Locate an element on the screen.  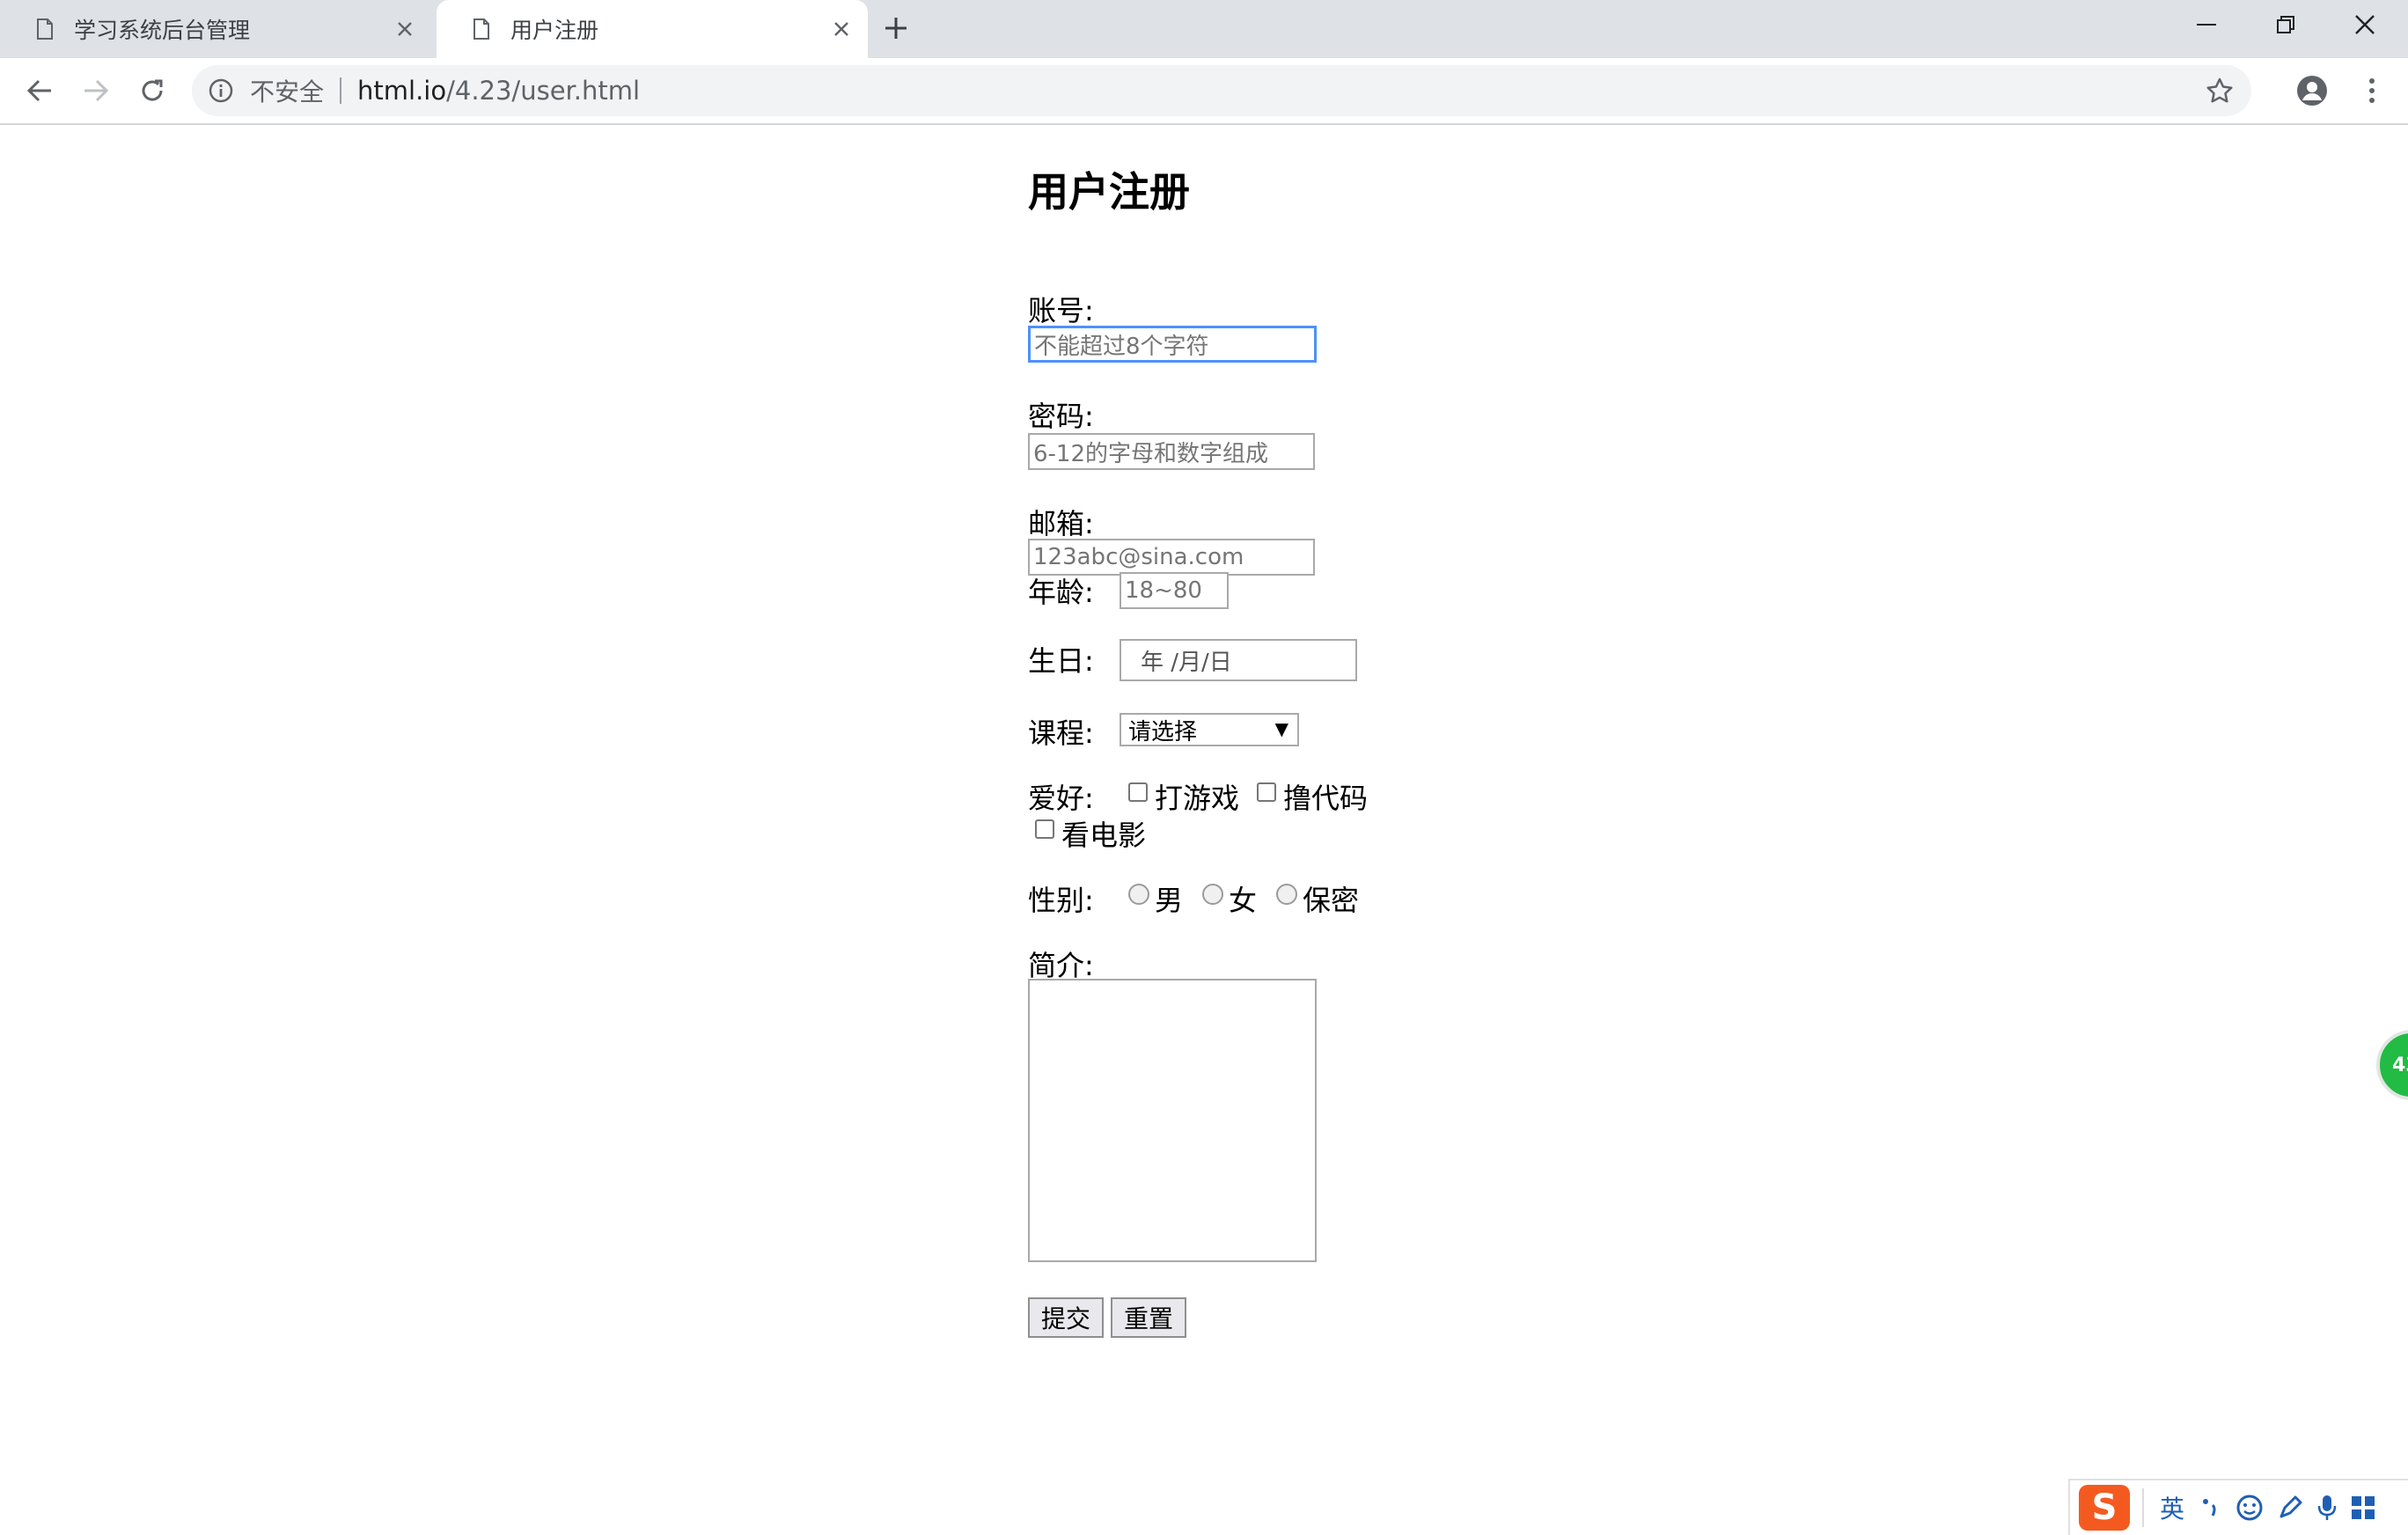
gender-option-female: 女 is located at coordinates (1243, 900).